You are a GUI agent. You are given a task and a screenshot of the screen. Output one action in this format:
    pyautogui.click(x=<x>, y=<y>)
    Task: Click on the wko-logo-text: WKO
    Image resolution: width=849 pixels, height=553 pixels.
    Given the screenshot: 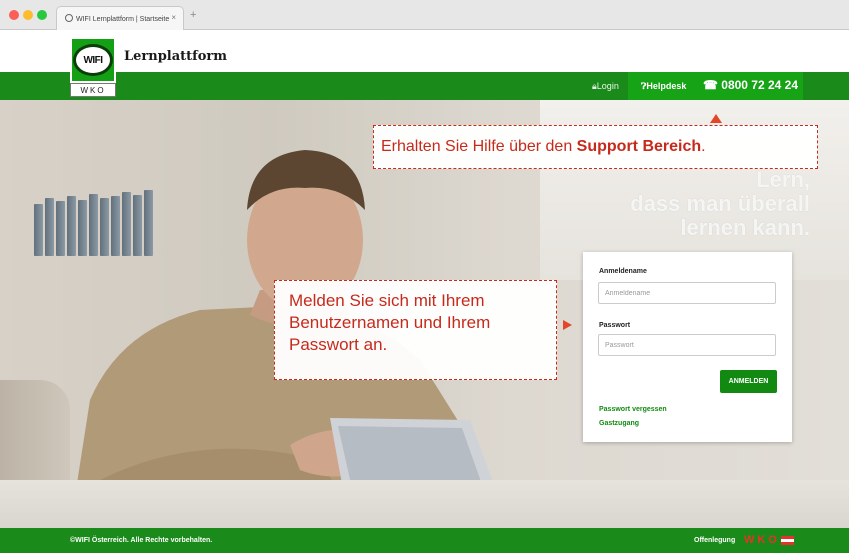 What is the action you would take?
    pyautogui.click(x=762, y=540)
    